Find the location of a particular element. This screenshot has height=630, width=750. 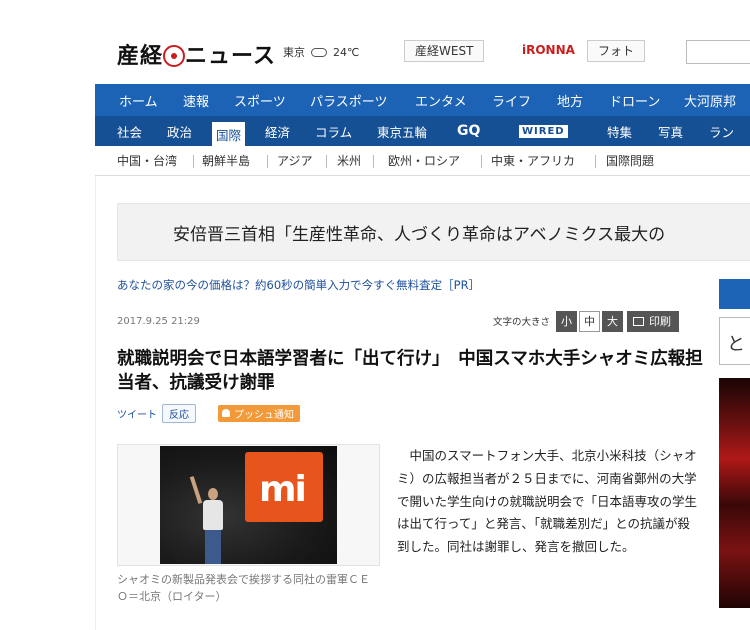

nav-economy: 経済 is located at coordinates (277, 131).